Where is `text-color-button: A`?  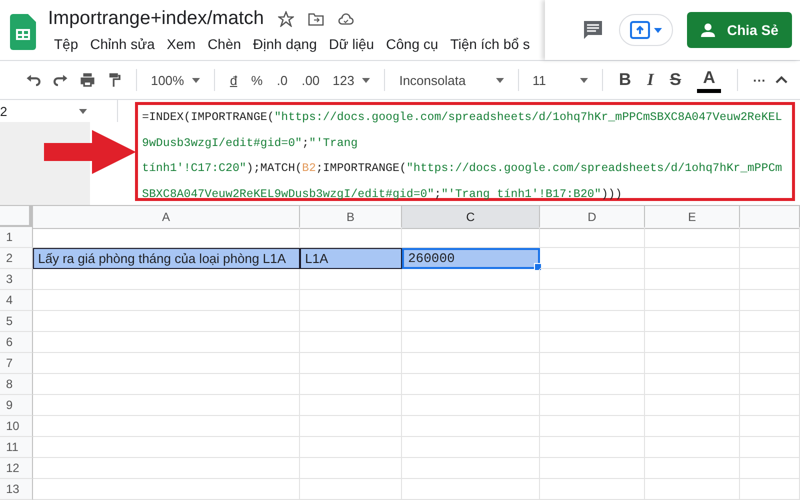 text-color-button: A is located at coordinates (709, 80).